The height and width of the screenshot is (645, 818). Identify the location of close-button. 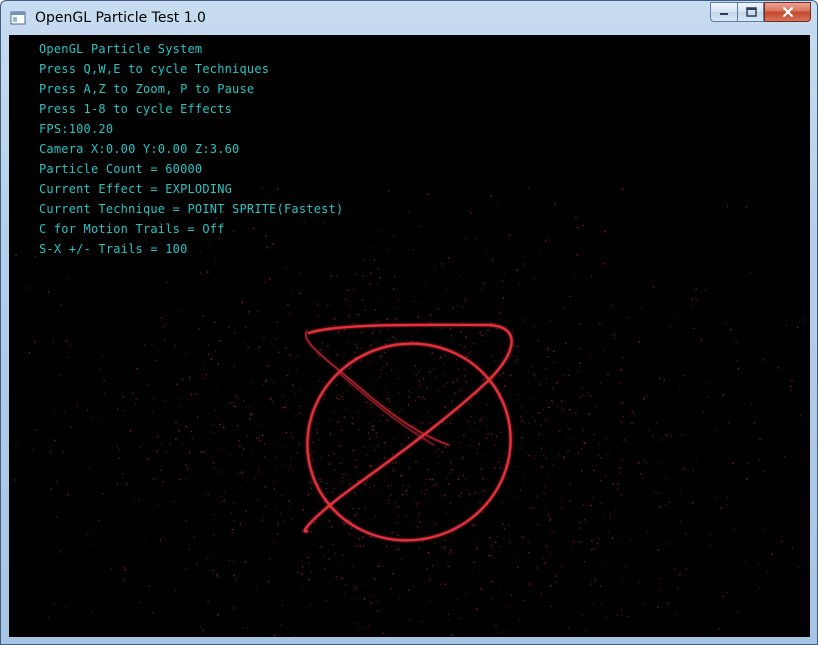
(787, 12).